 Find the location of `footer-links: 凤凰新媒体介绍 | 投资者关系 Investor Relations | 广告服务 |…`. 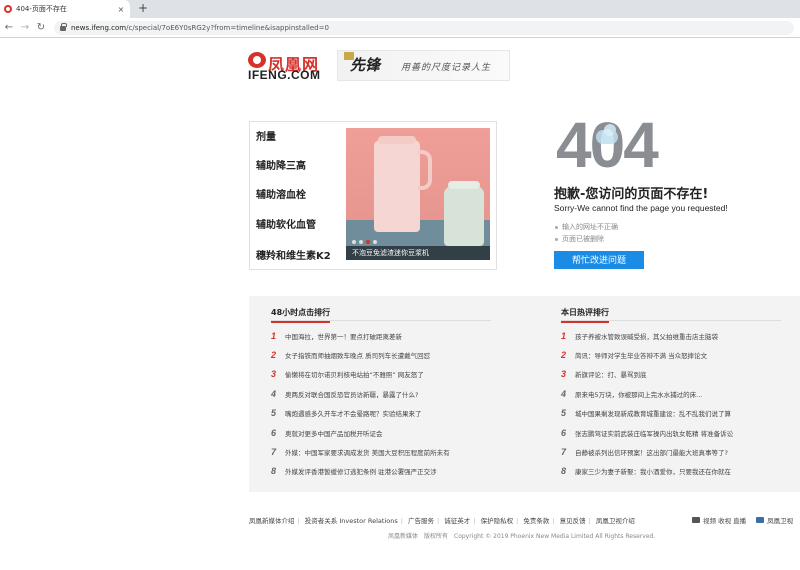

footer-links: 凤凰新媒体介绍 | 投资者关系 Investor Relations | 广告服务 |… is located at coordinates (442, 521).